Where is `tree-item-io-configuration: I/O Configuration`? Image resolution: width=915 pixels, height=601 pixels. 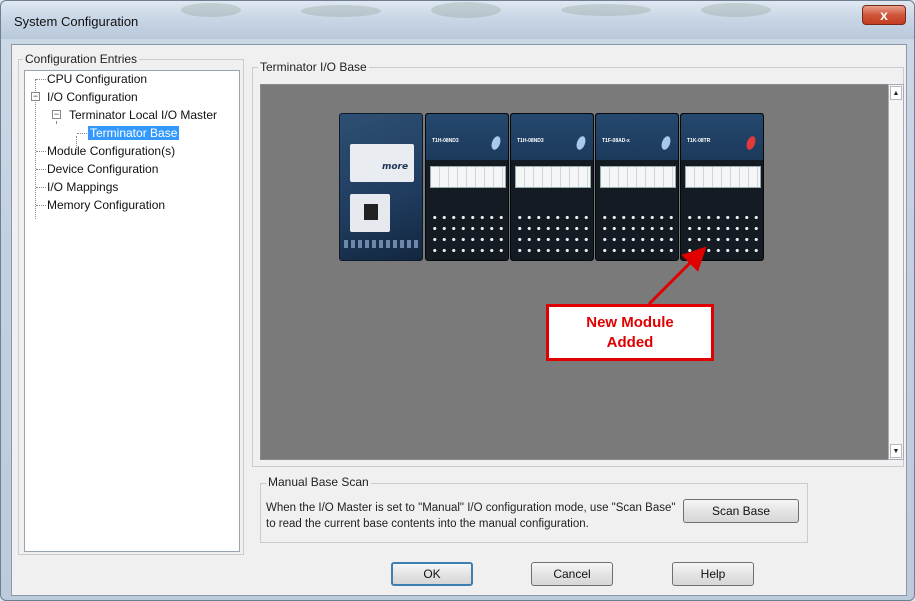
tree-item-io-configuration: I/O Configuration is located at coordinates (92, 97).